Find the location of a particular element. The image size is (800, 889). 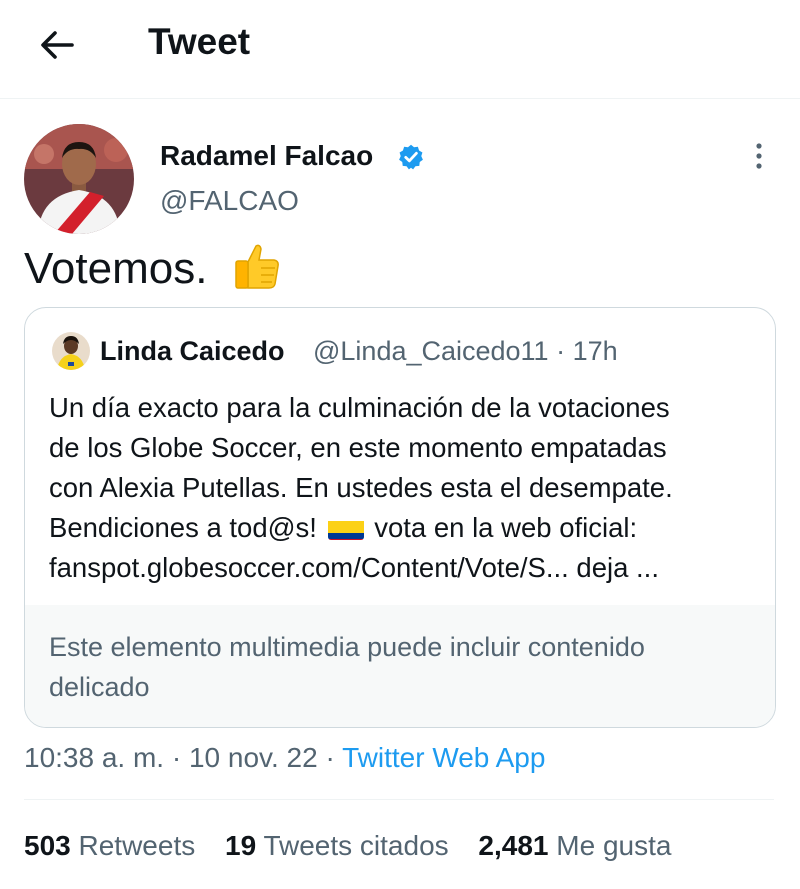

colombia-flag-icon is located at coordinates (345, 528).